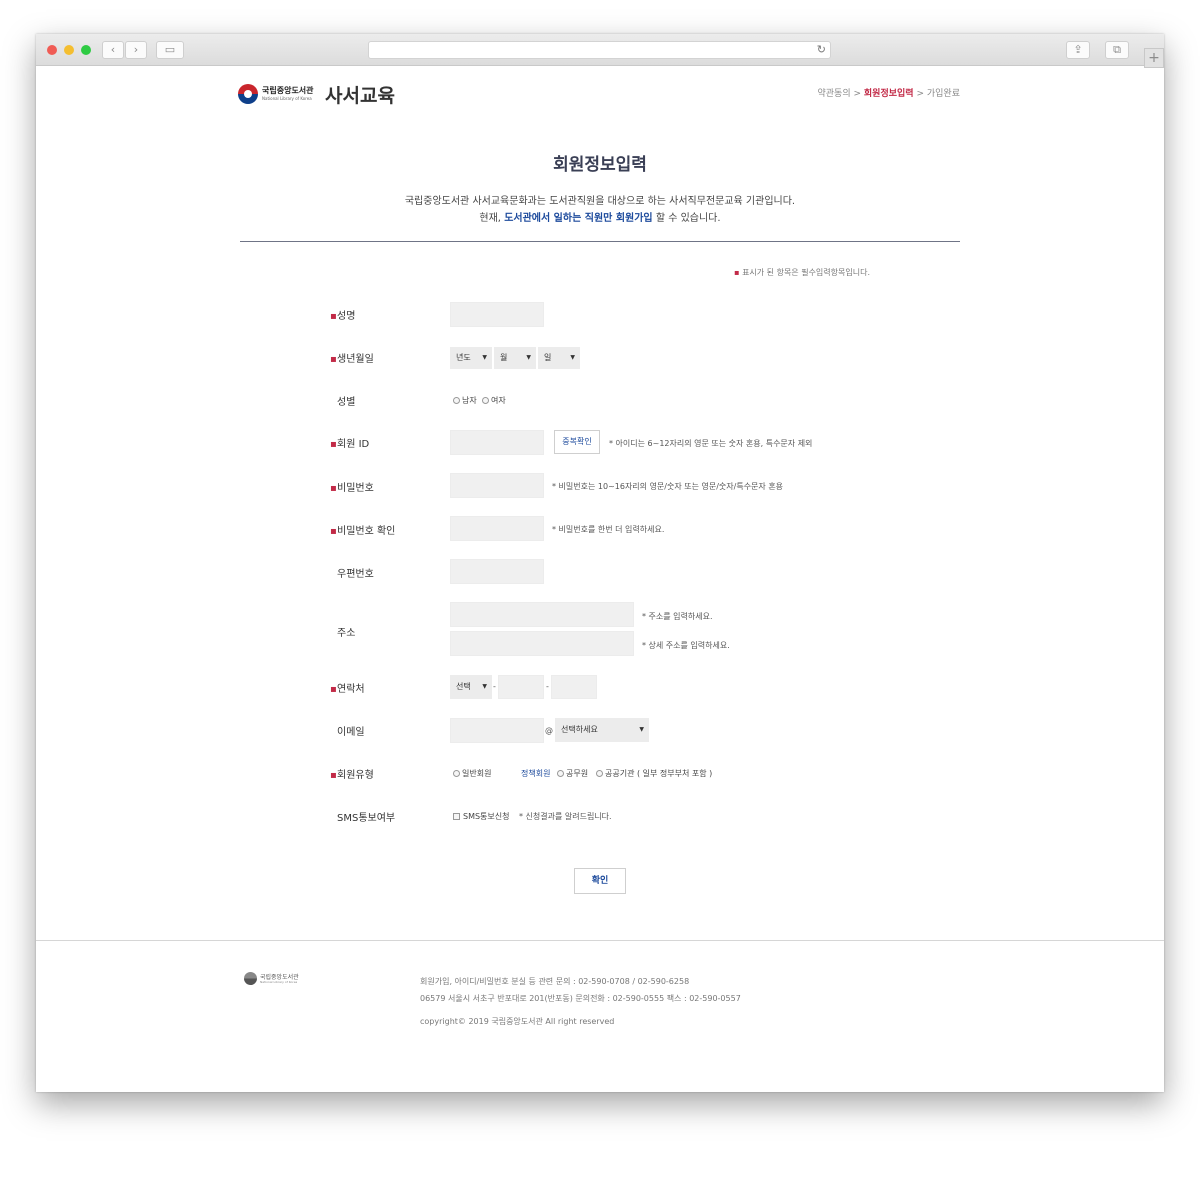 Image resolution: width=1200 pixels, height=1200 pixels. I want to click on address-detail-note: * 상세 주소를 입력하세요., so click(686, 645).